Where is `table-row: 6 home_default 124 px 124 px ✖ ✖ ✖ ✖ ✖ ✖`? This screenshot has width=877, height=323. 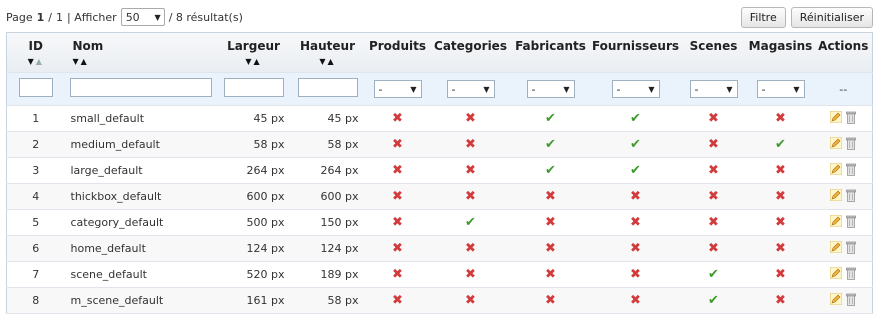 table-row: 6 home_default 124 px 124 px ✖ ✖ ✖ ✖ ✖ ✖ is located at coordinates (439, 248).